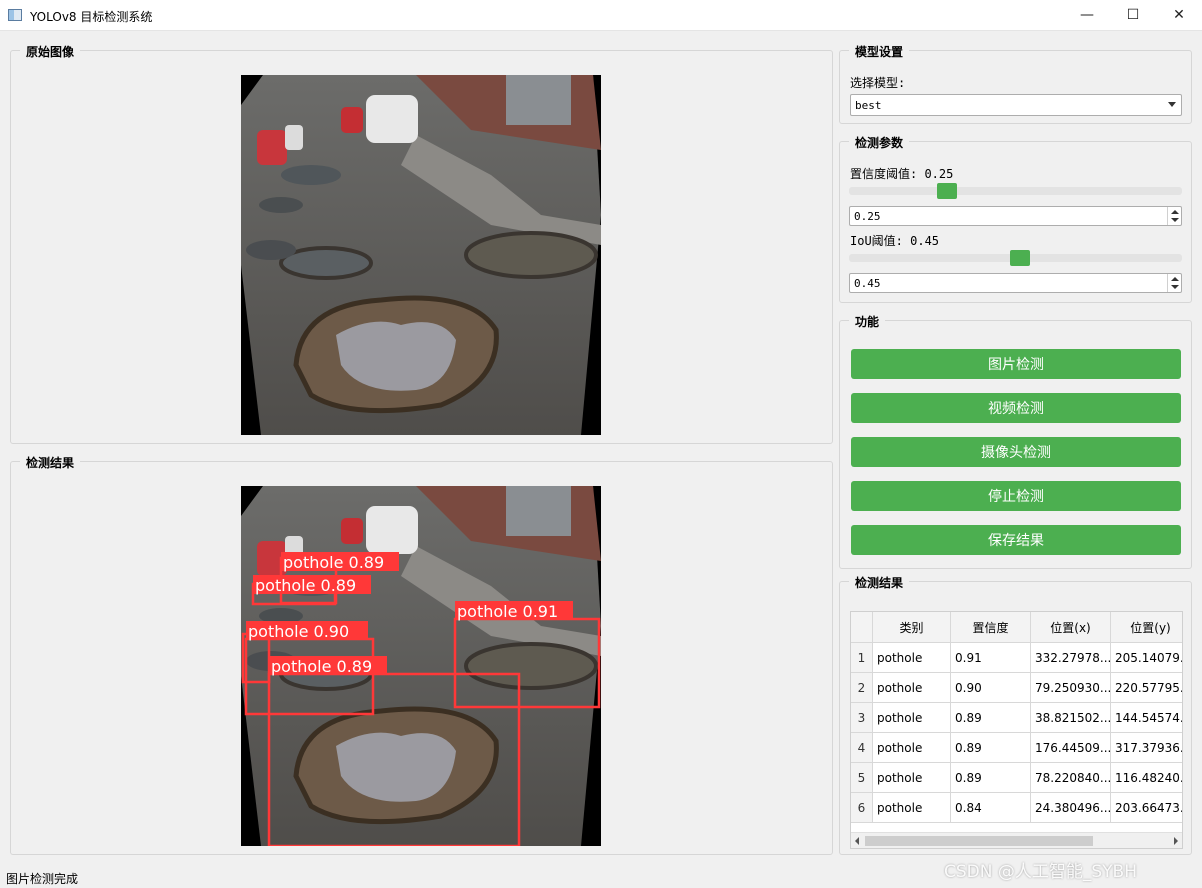 The width and height of the screenshot is (1202, 888). I want to click on iou-slider-handle, so click(1020, 258).